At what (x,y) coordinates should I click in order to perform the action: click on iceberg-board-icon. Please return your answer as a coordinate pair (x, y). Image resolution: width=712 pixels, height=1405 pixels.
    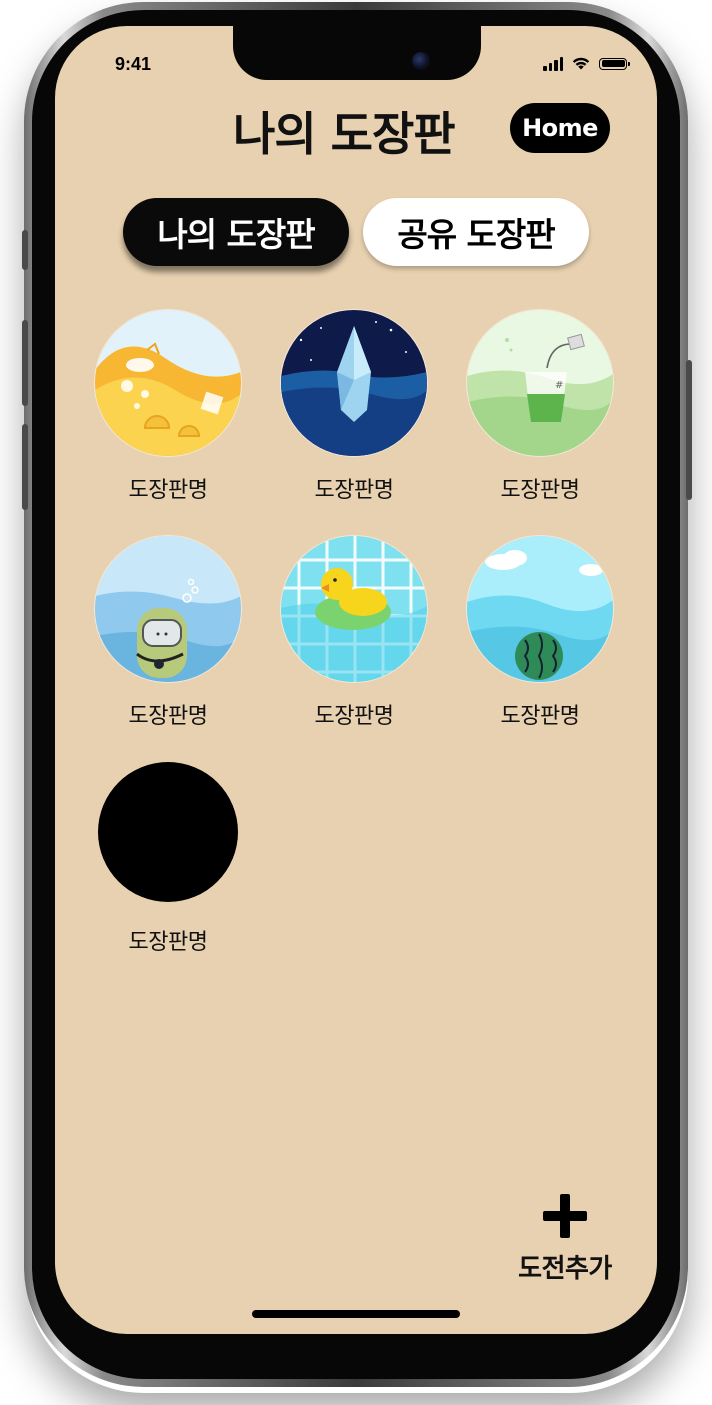
    Looking at the image, I should click on (354, 383).